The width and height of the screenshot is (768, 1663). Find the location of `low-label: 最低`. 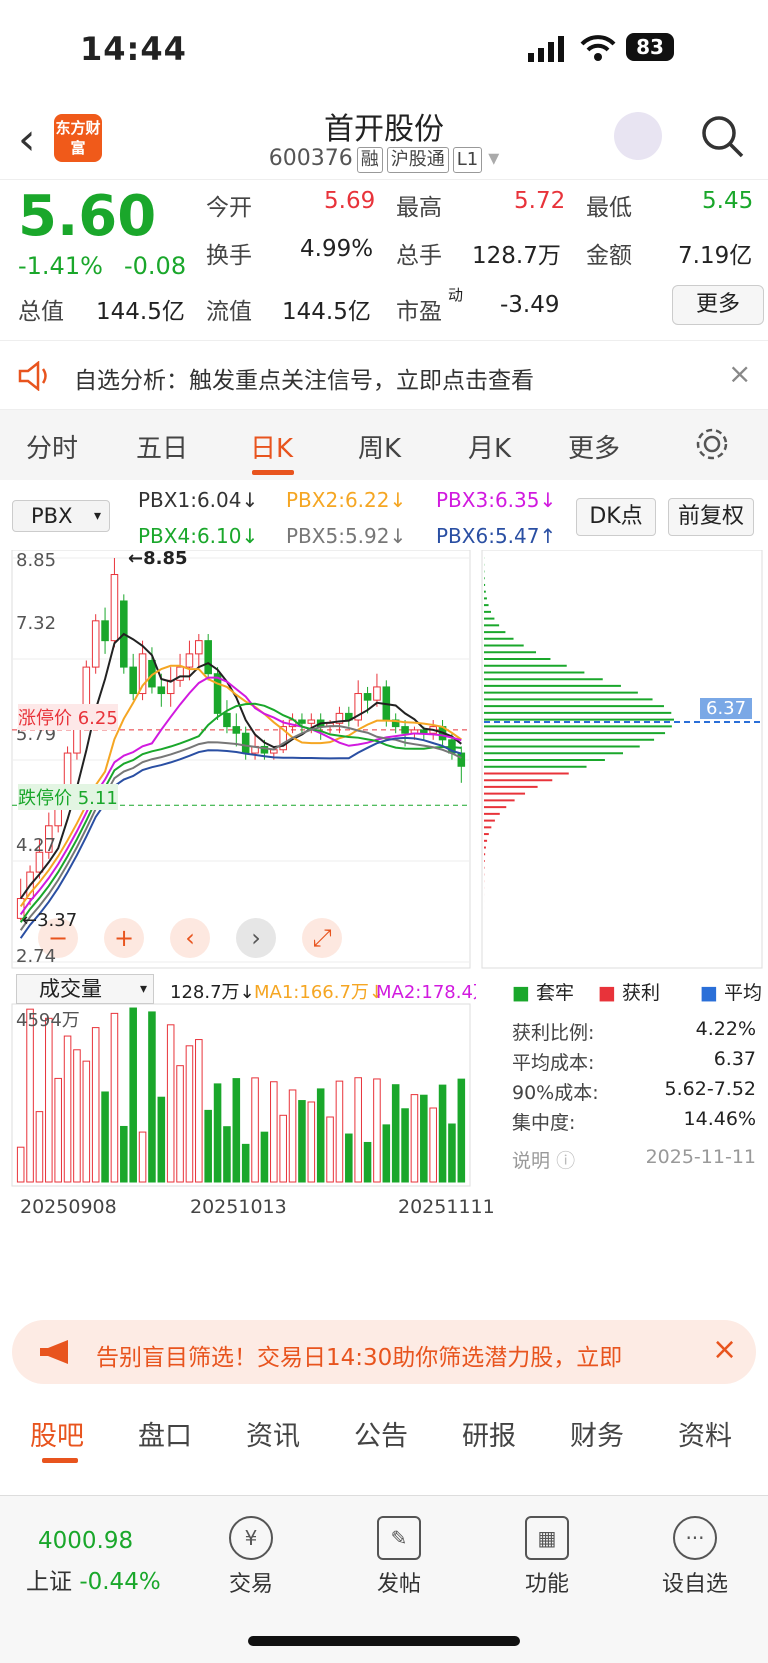

low-label: 最低 is located at coordinates (609, 208).